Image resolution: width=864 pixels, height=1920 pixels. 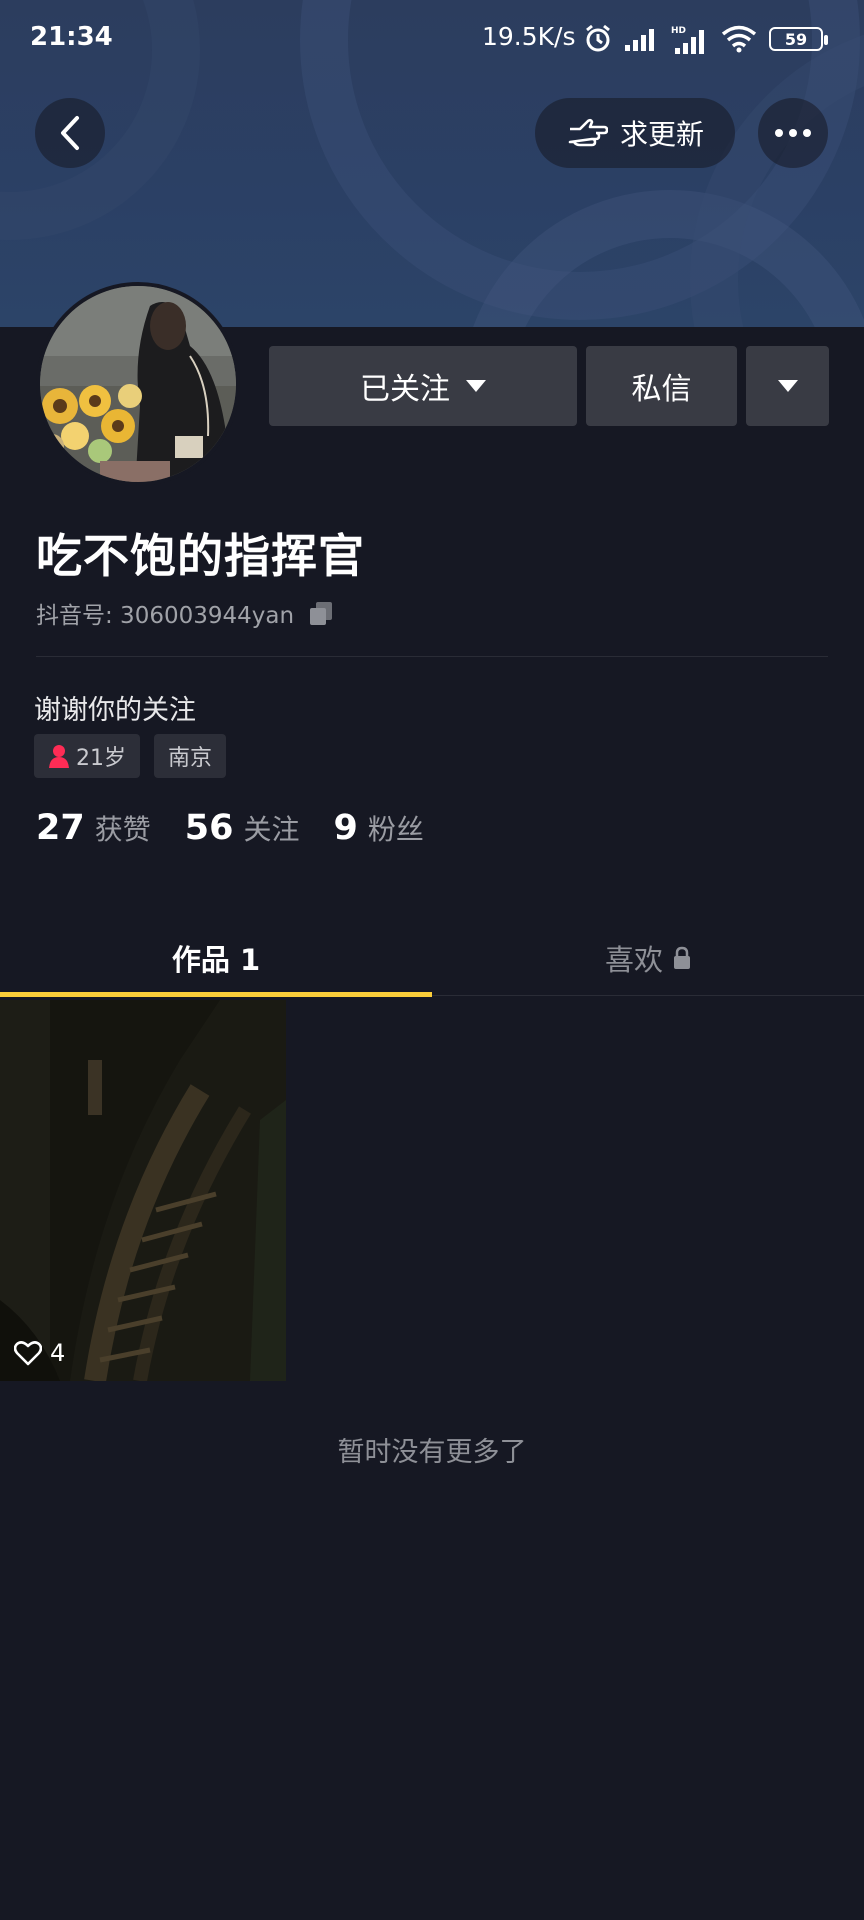 I want to click on tab-likes-label: 喜欢, so click(x=633, y=960).